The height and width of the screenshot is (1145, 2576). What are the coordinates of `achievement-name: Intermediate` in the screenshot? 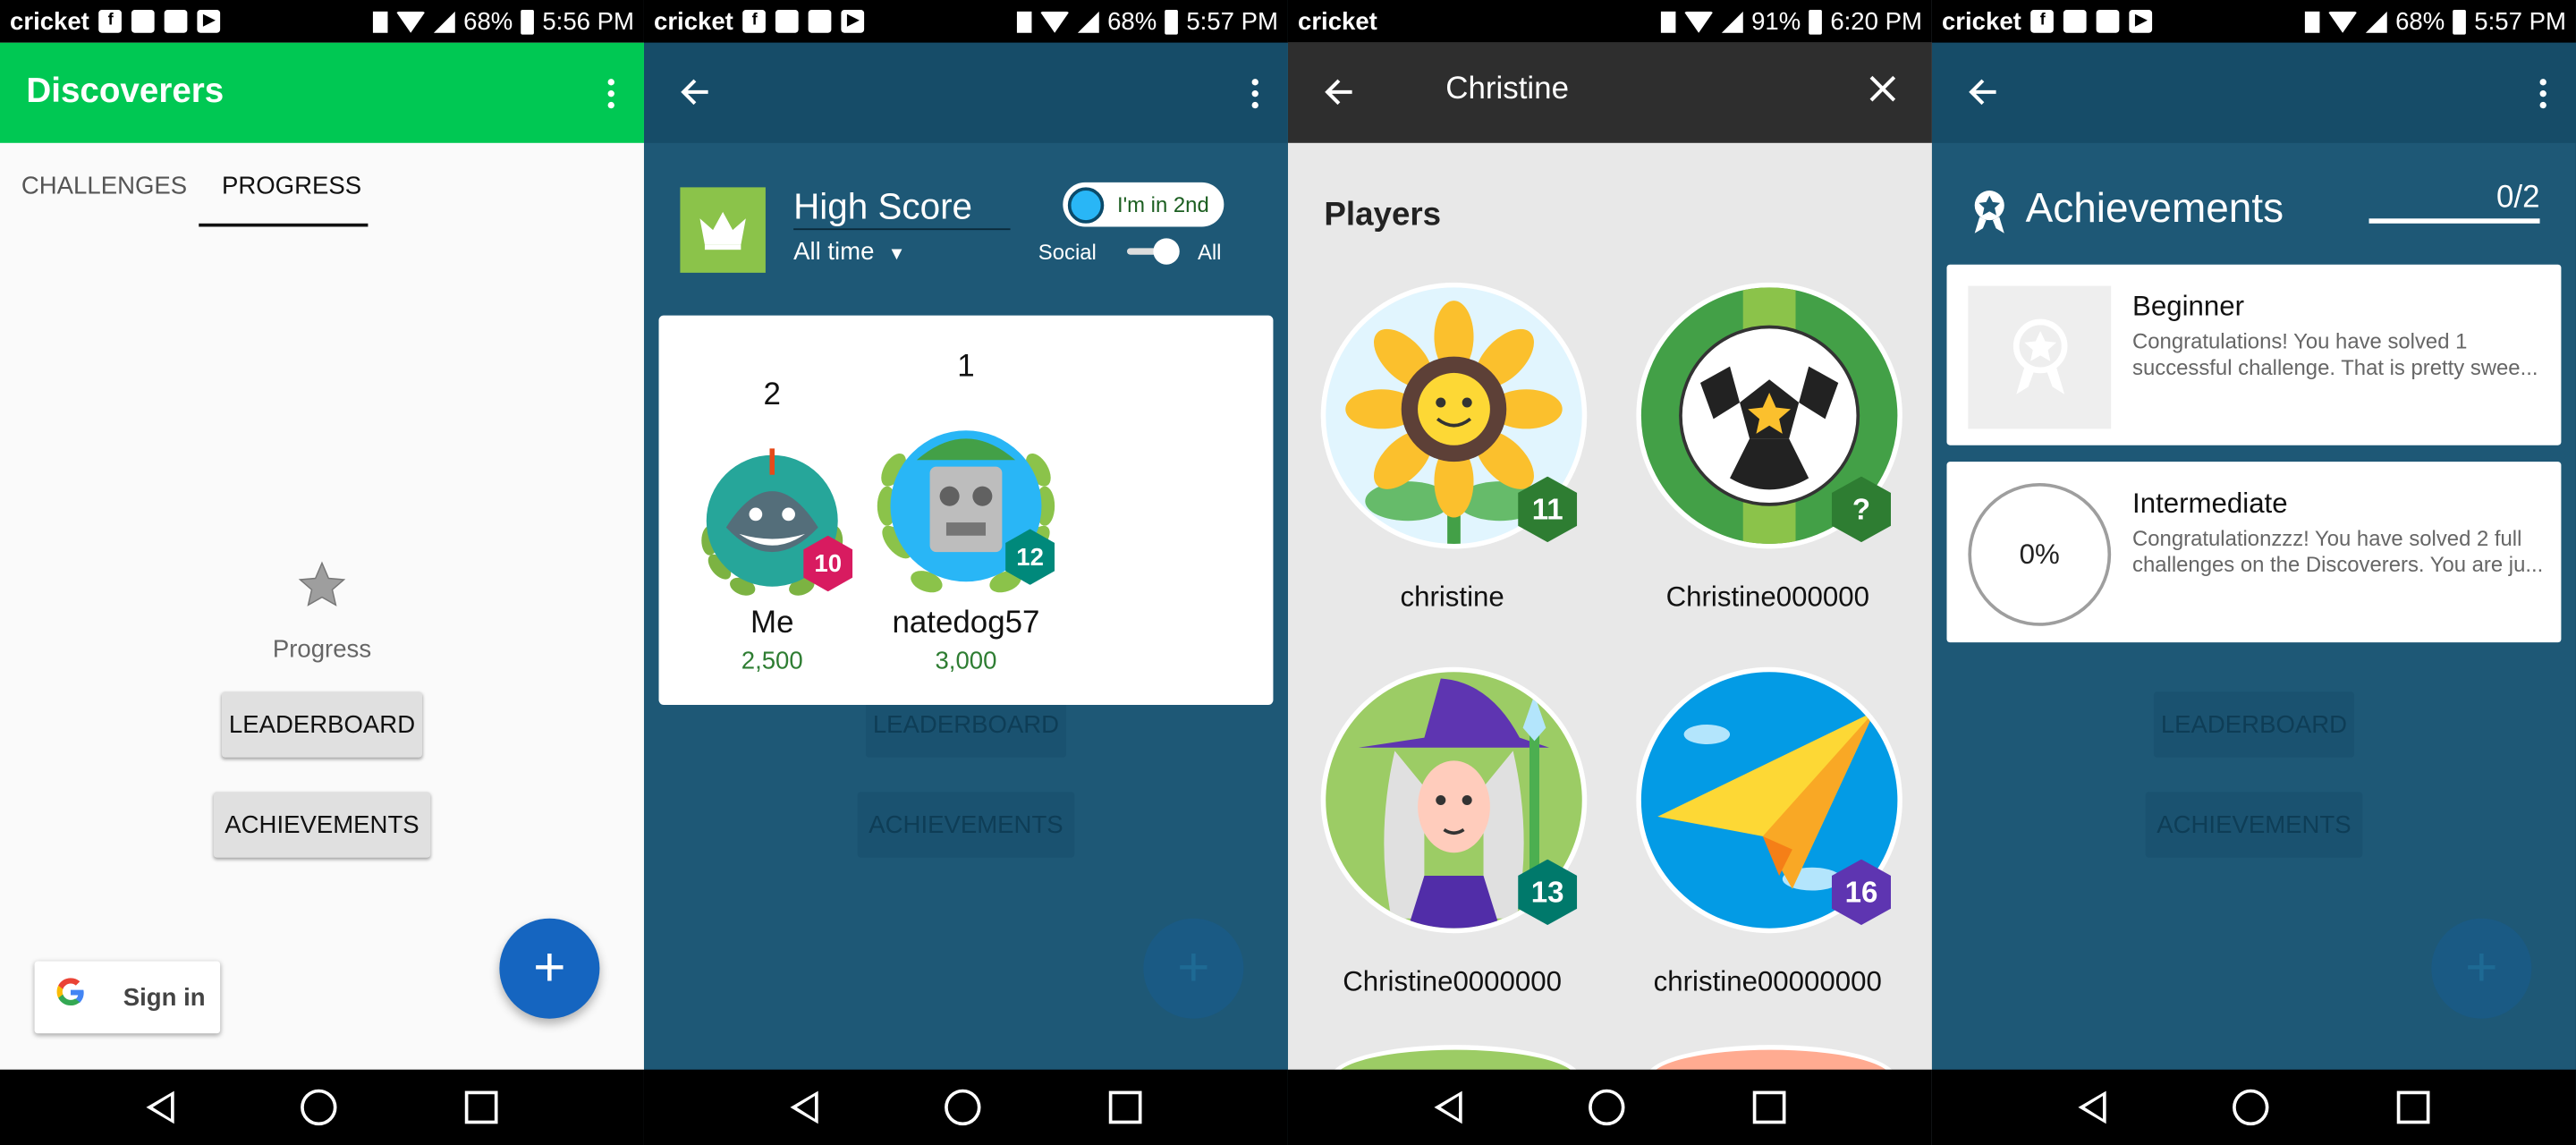 It's located at (2210, 504).